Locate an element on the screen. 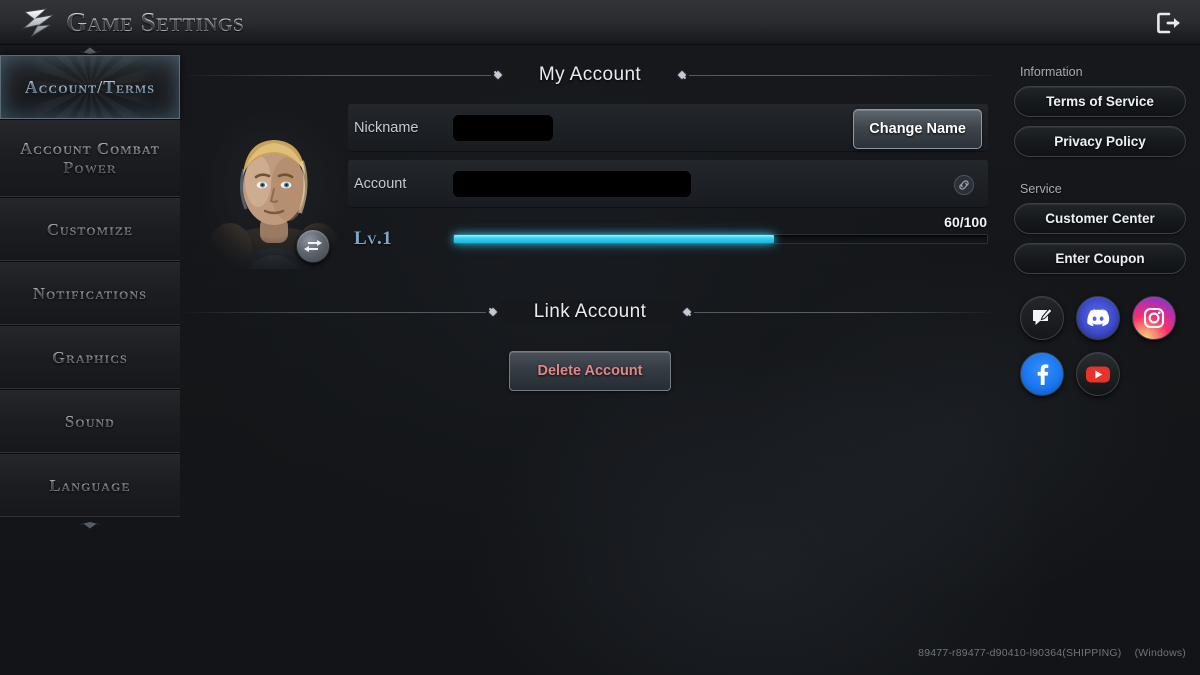 This screenshot has height=675, width=1200. sidebar-item-graphics: Graphics is located at coordinates (90, 357).